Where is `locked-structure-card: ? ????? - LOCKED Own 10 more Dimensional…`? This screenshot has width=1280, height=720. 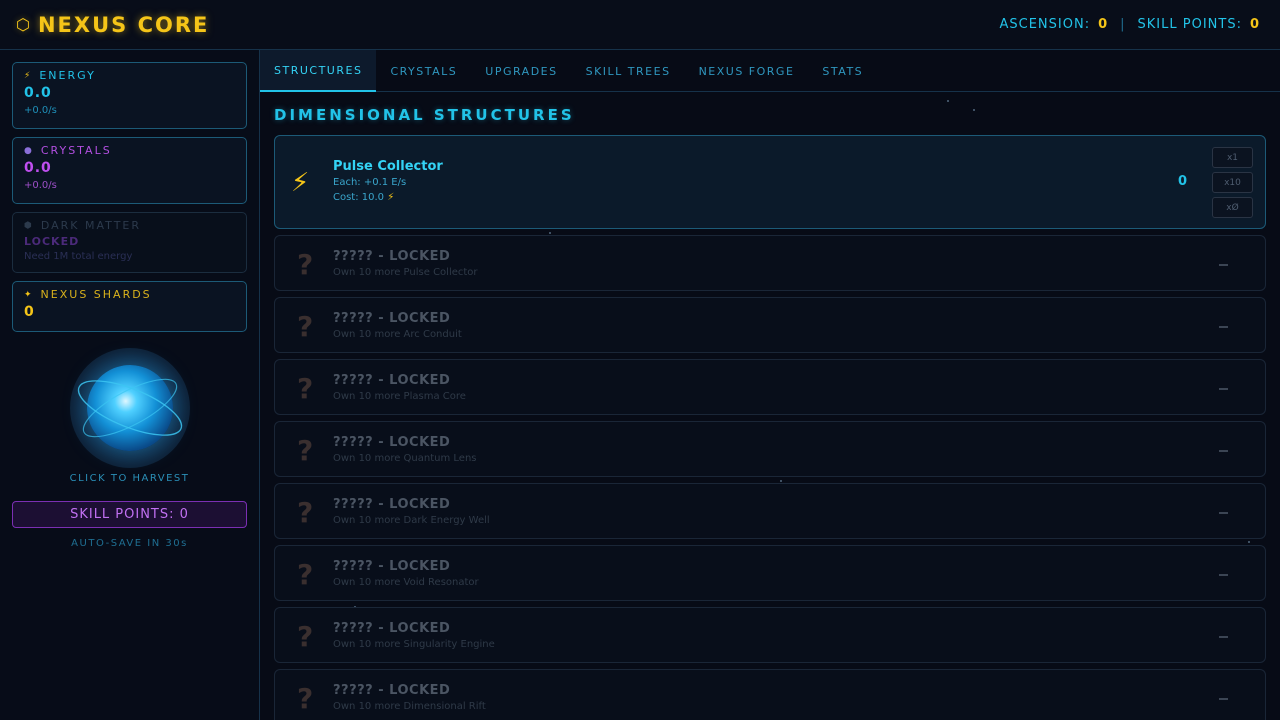
locked-structure-card: ? ????? - LOCKED Own 10 more Dimensional… is located at coordinates (770, 694).